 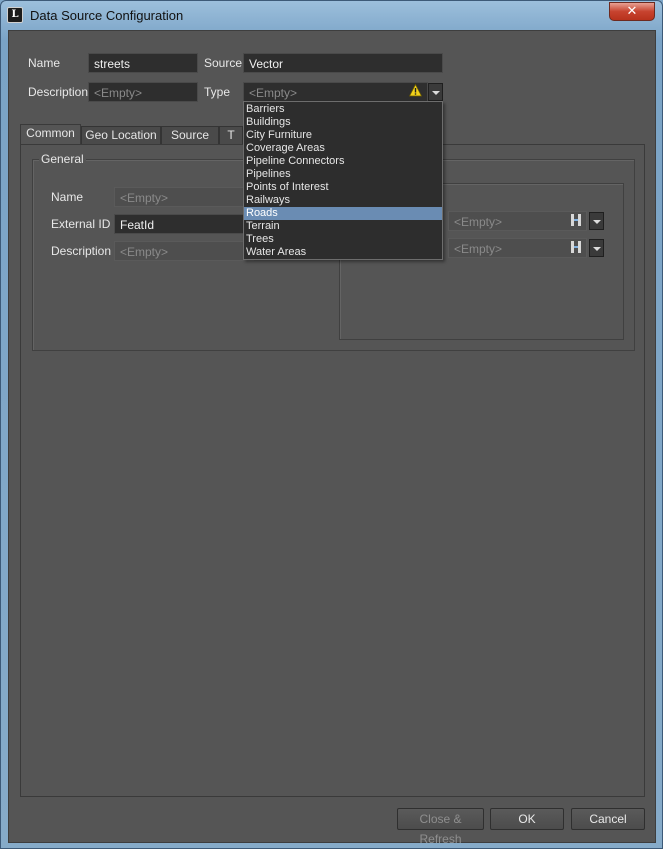 What do you see at coordinates (343, 226) in the screenshot?
I see `type-option-terrain: Terrain` at bounding box center [343, 226].